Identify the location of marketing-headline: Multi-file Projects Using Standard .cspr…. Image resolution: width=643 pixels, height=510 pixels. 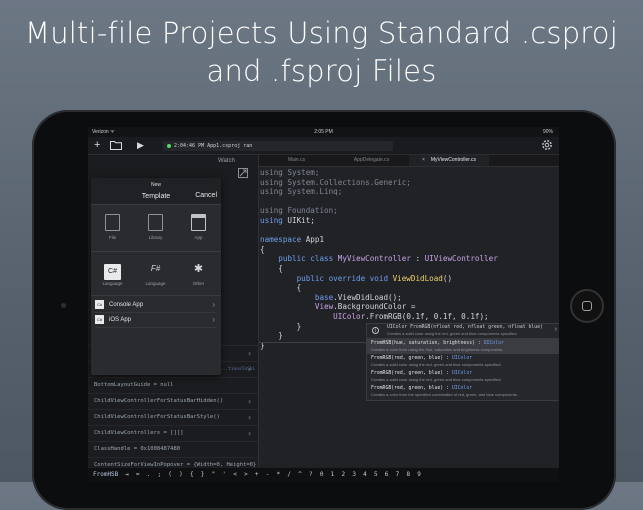
(321, 52).